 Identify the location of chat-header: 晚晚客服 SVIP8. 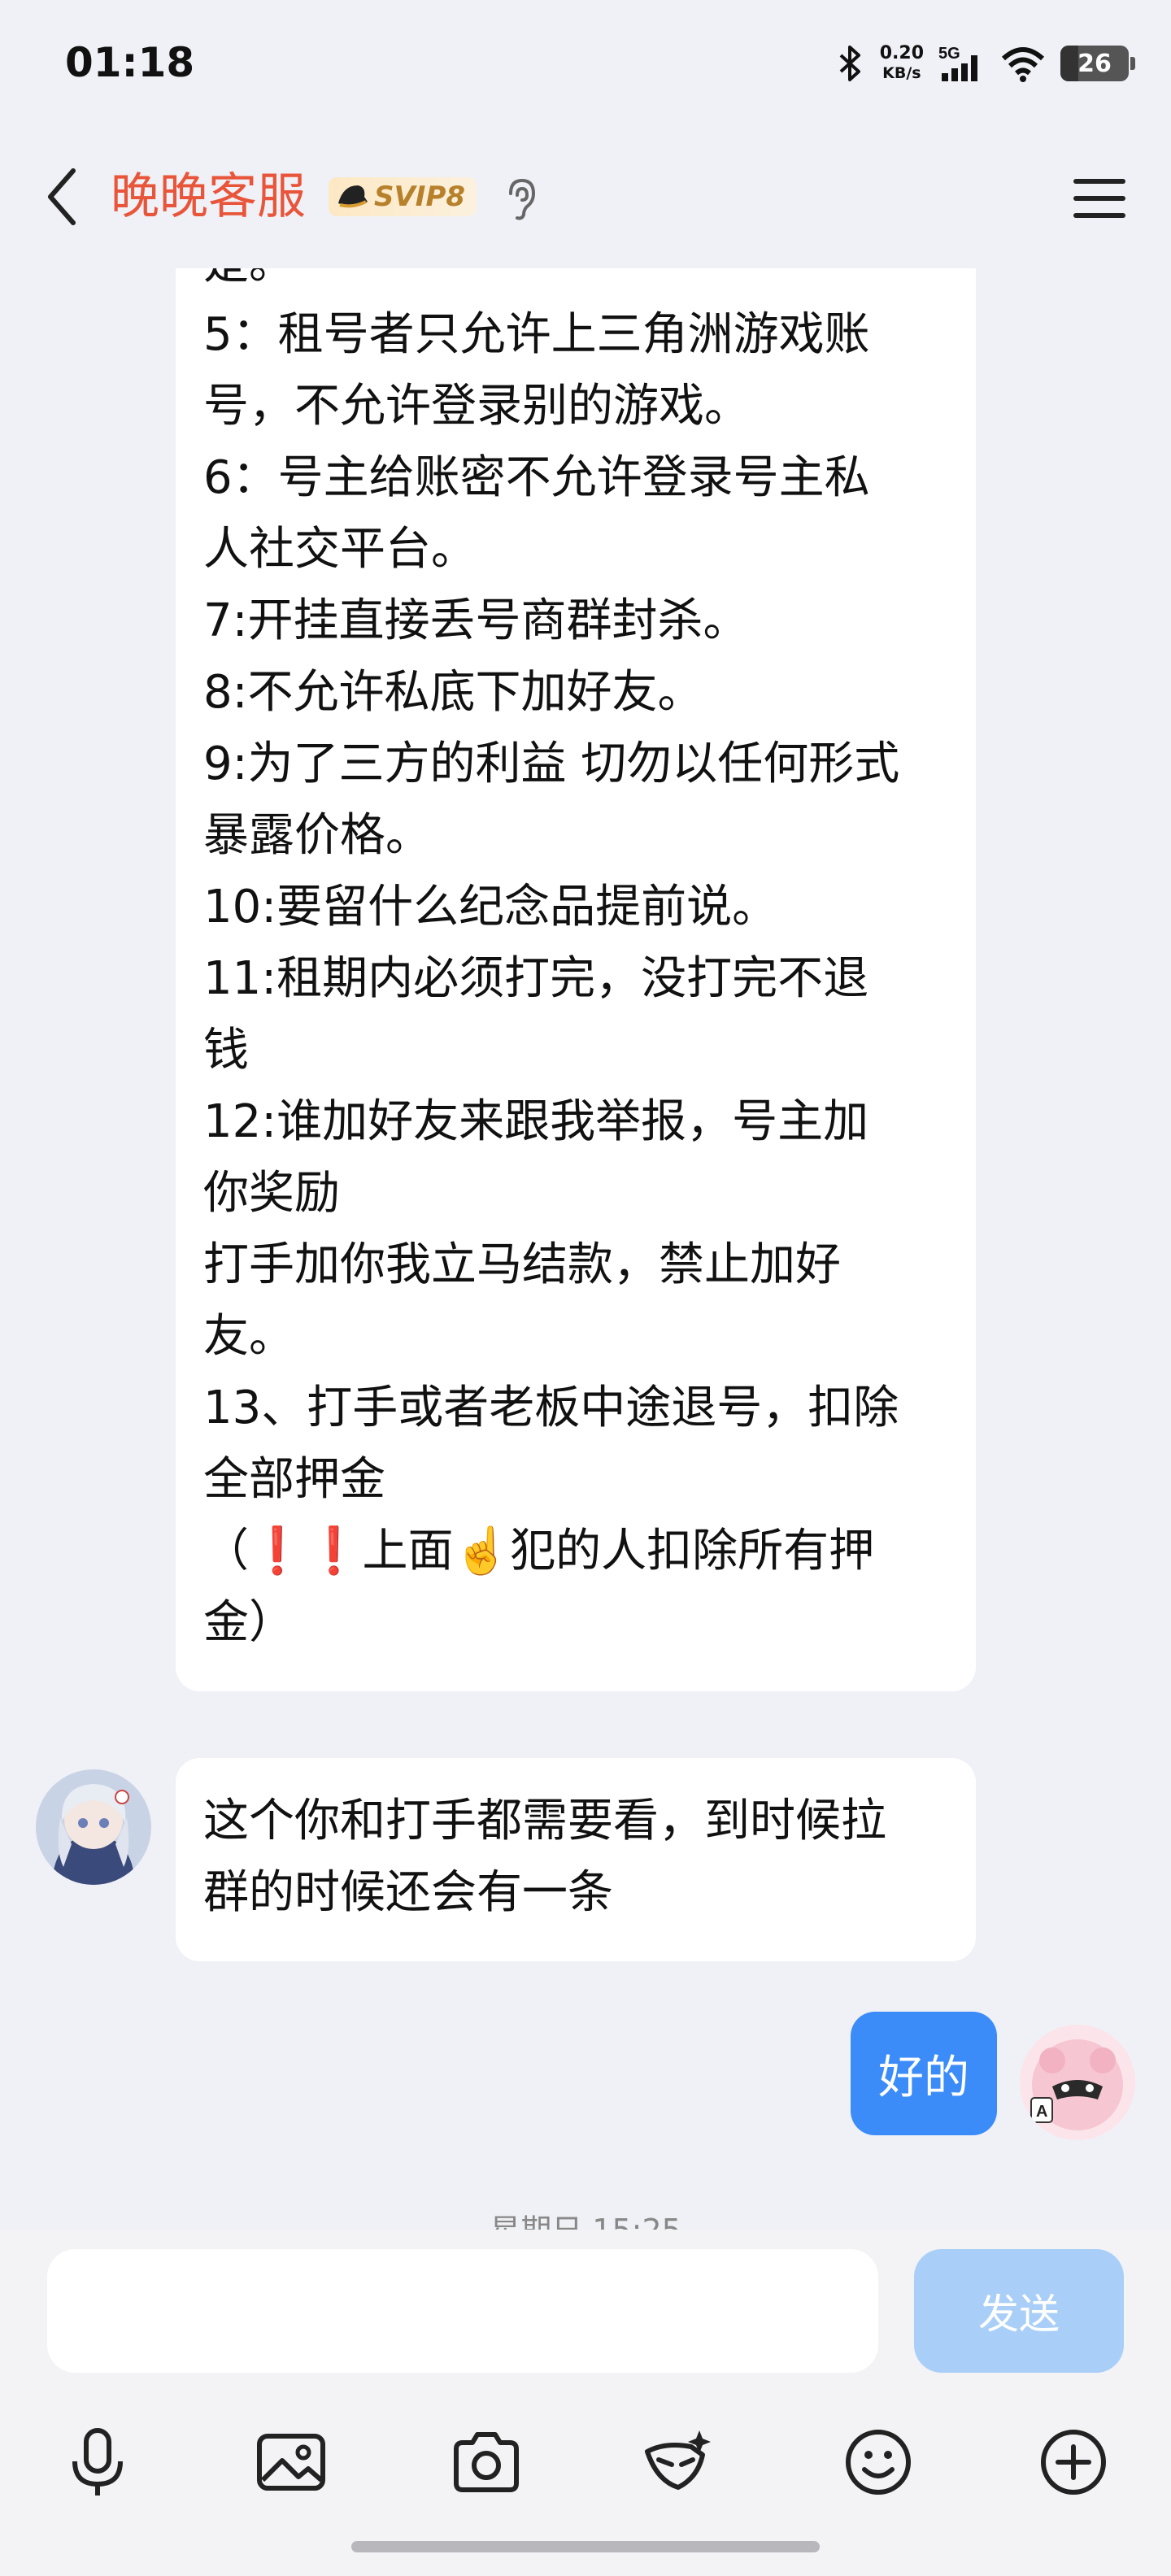
(585, 199).